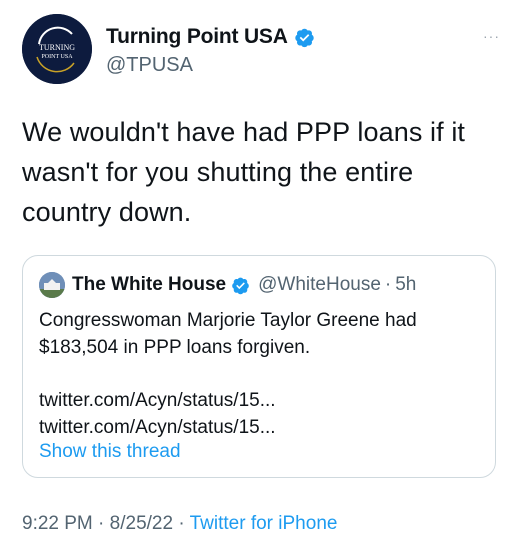  Describe the element at coordinates (57, 57) in the screenshot. I see `avatar-text-line2: POINT USA` at that location.